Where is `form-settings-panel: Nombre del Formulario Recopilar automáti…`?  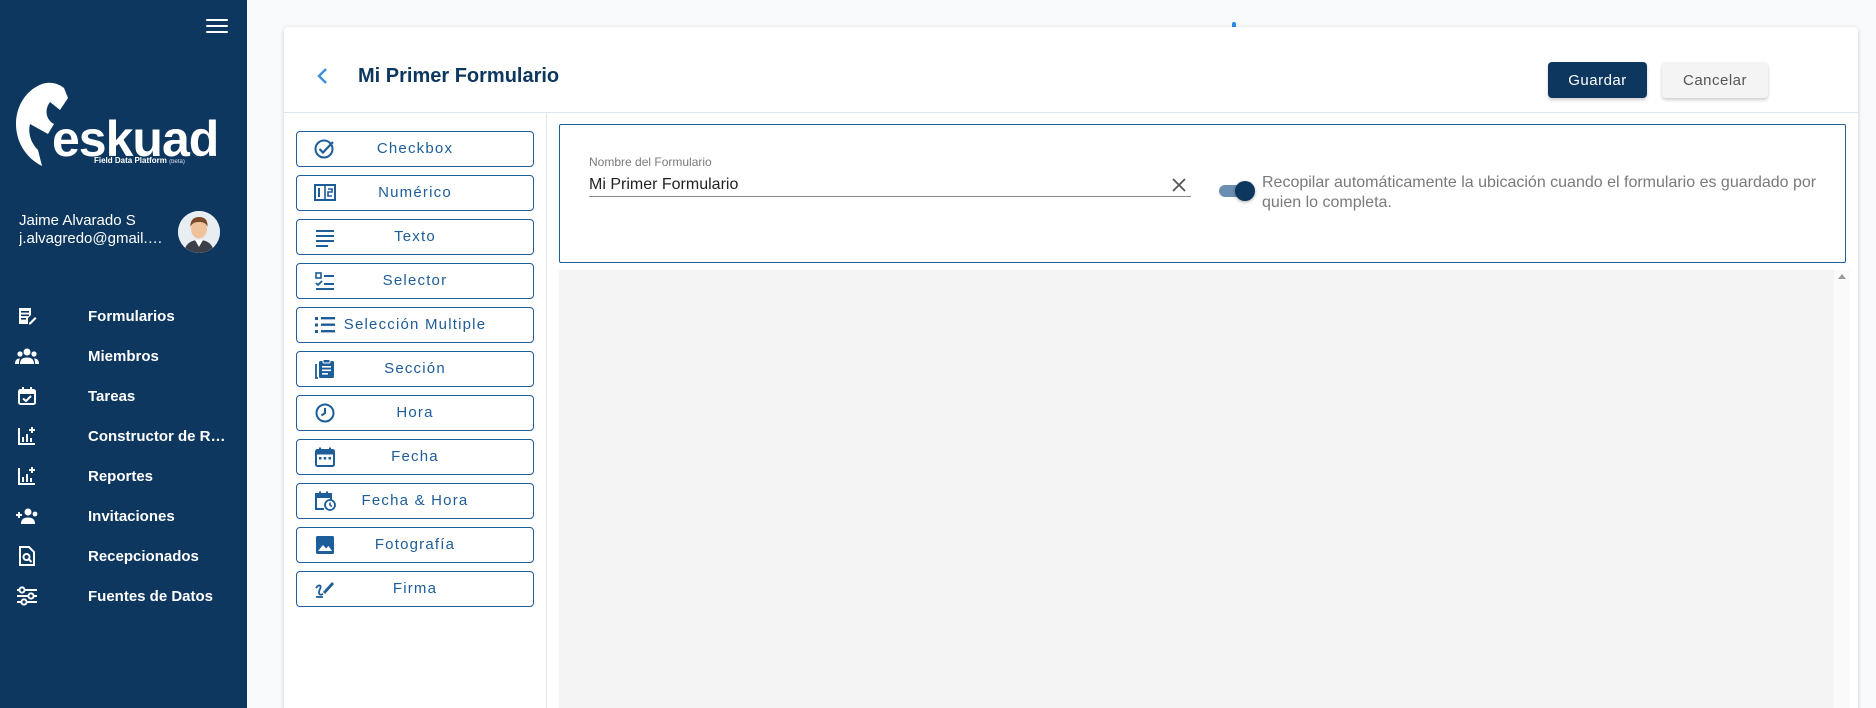
form-settings-panel: Nombre del Formulario Recopilar automáti… is located at coordinates (1202, 193).